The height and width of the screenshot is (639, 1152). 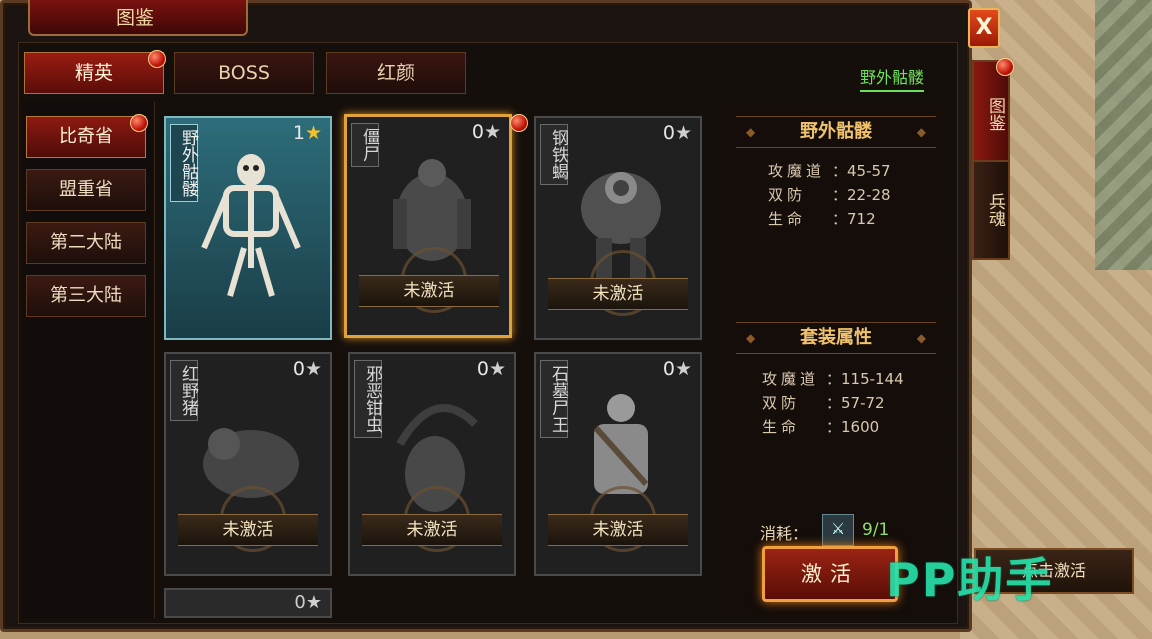 I want to click on tab-boss: BOSS, so click(x=244, y=73).